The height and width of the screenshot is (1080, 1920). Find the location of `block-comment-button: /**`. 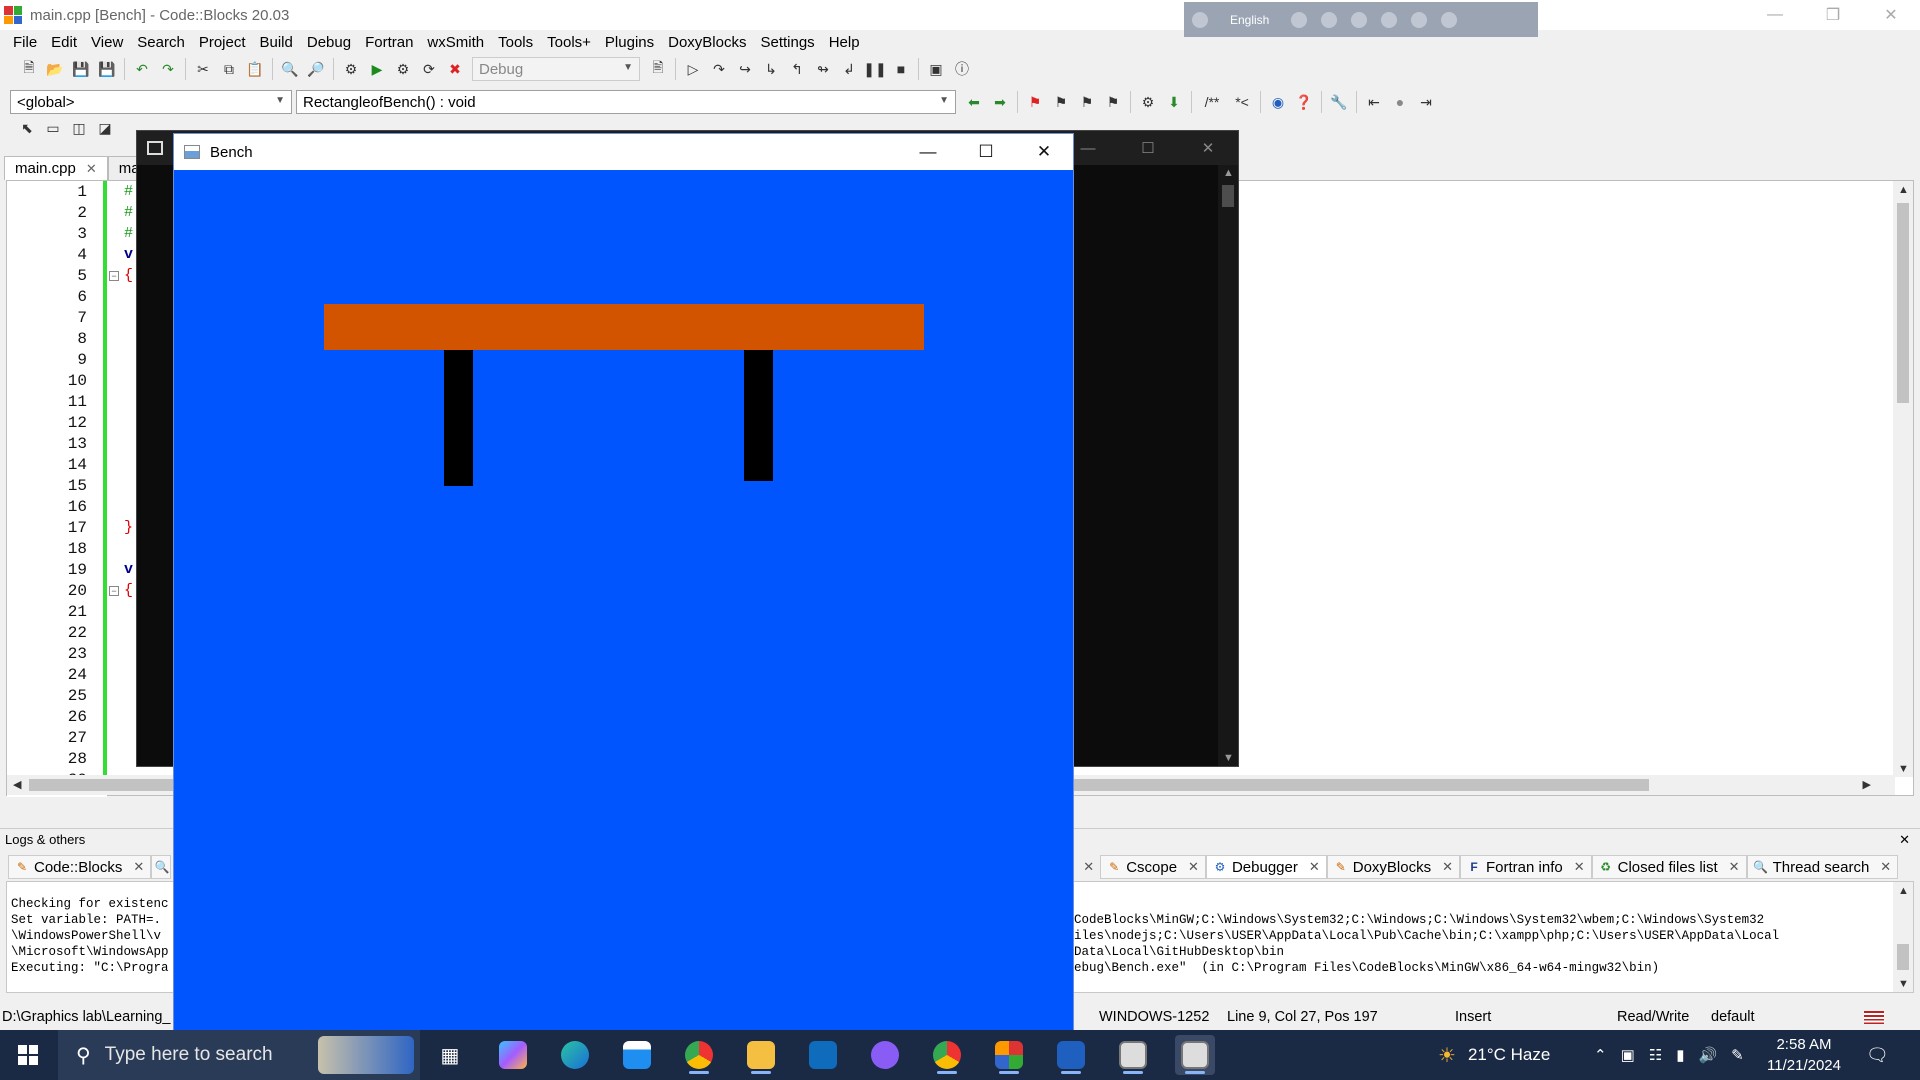

block-comment-button: /** is located at coordinates (1212, 102).